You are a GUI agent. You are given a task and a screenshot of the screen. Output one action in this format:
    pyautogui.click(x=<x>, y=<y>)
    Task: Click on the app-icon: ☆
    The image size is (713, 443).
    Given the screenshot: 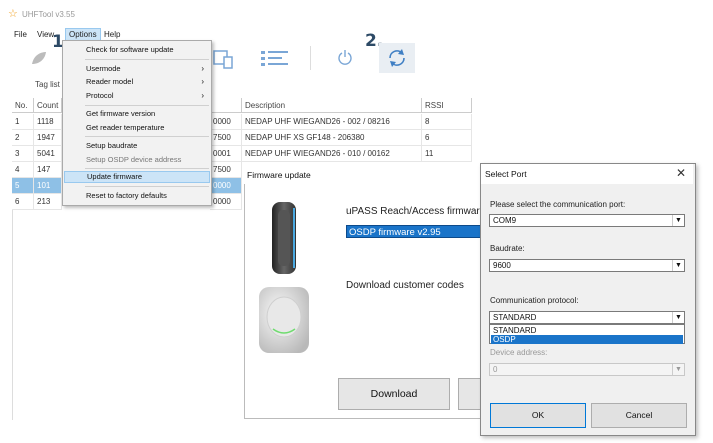 What is the action you would take?
    pyautogui.click(x=13, y=14)
    